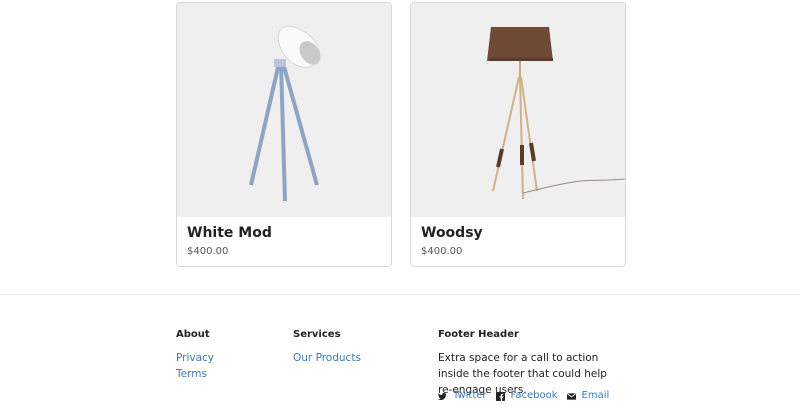 Image resolution: width=800 pixels, height=417 pixels. What do you see at coordinates (571, 396) in the screenshot?
I see `email-icon` at bounding box center [571, 396].